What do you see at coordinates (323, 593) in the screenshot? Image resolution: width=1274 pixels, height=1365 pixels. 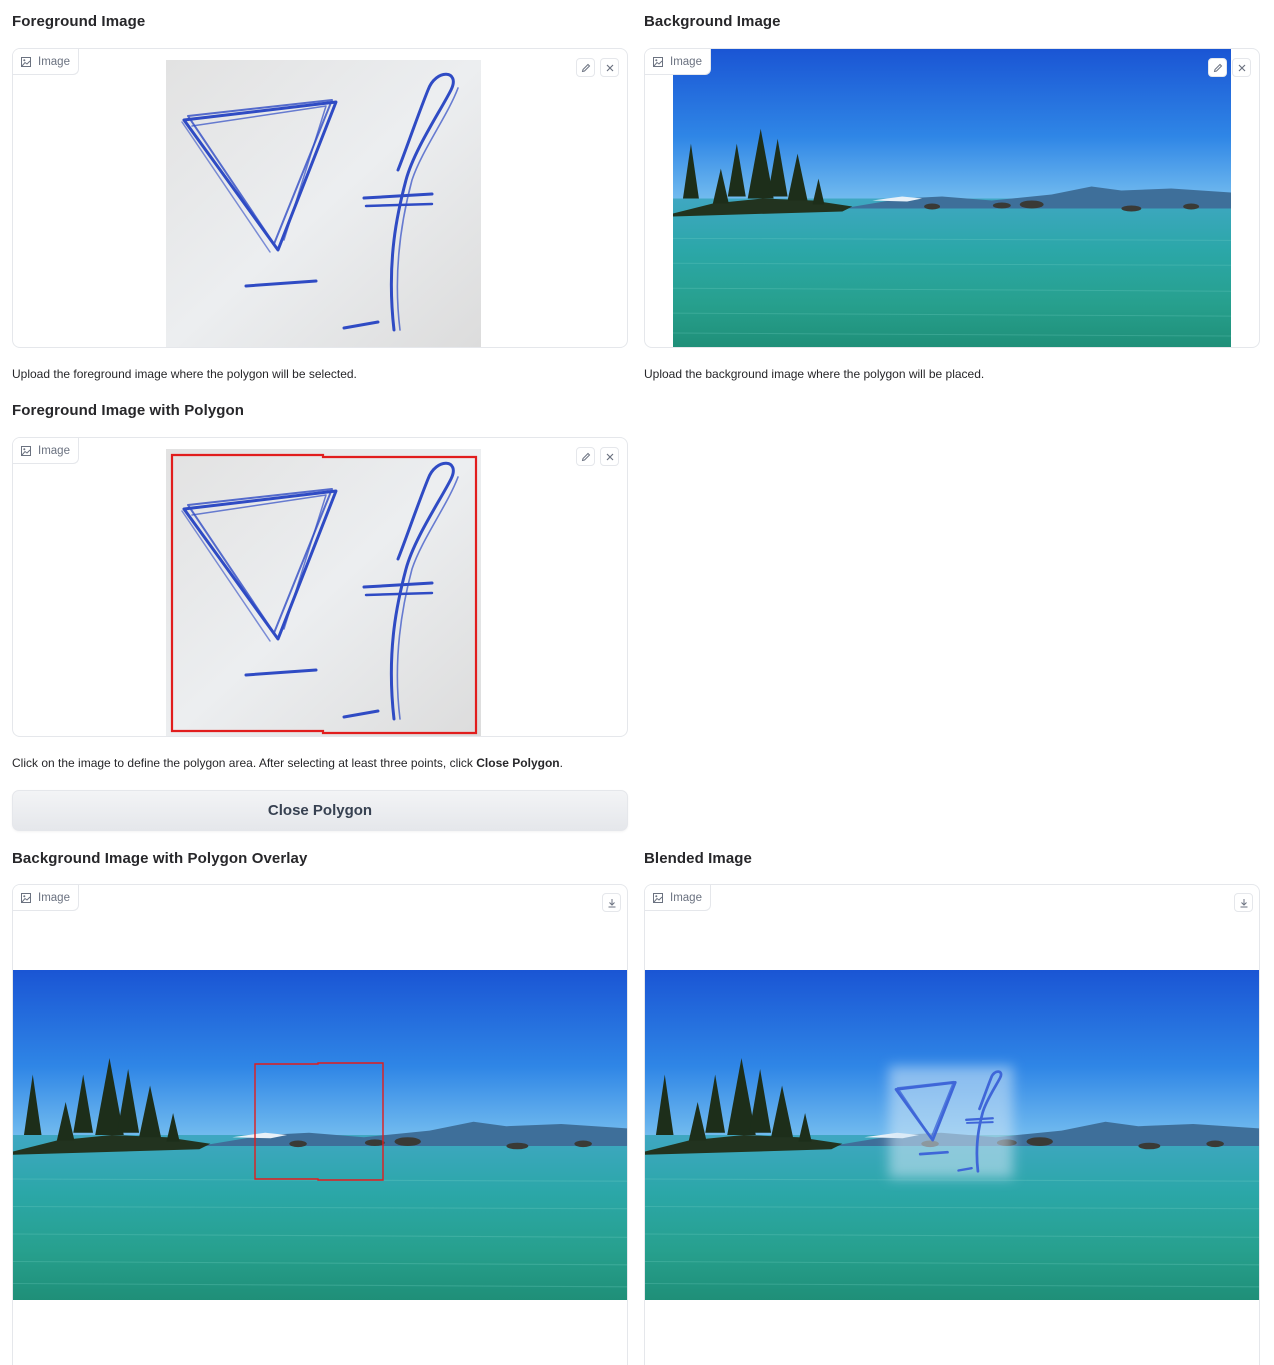 I see `polygon-drawing-image` at bounding box center [323, 593].